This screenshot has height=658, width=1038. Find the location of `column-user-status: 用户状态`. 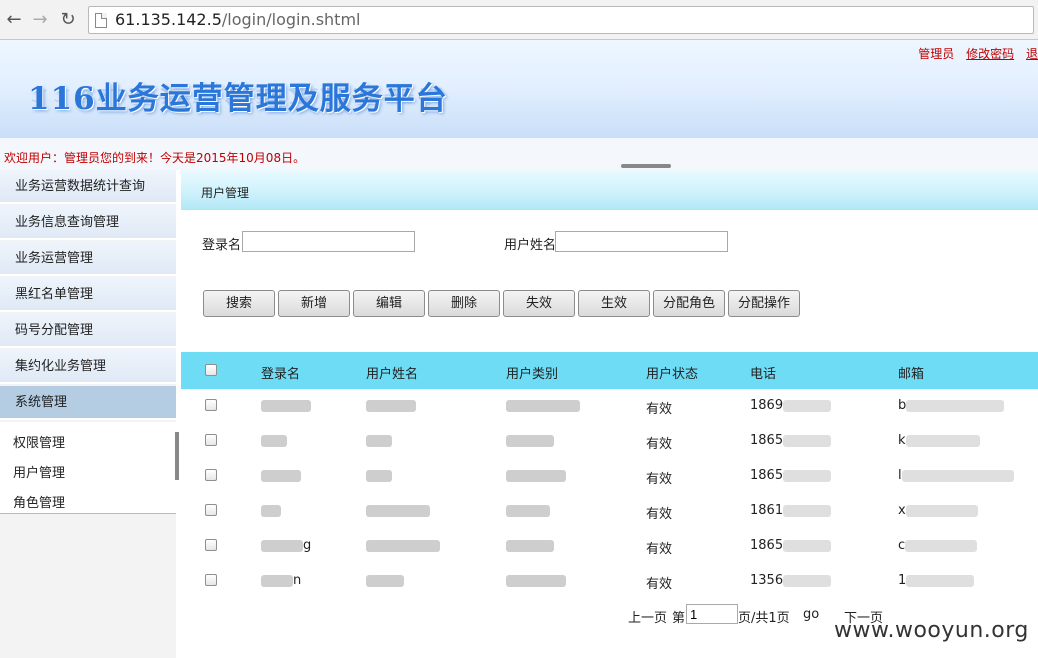

column-user-status: 用户状态 is located at coordinates (672, 374).